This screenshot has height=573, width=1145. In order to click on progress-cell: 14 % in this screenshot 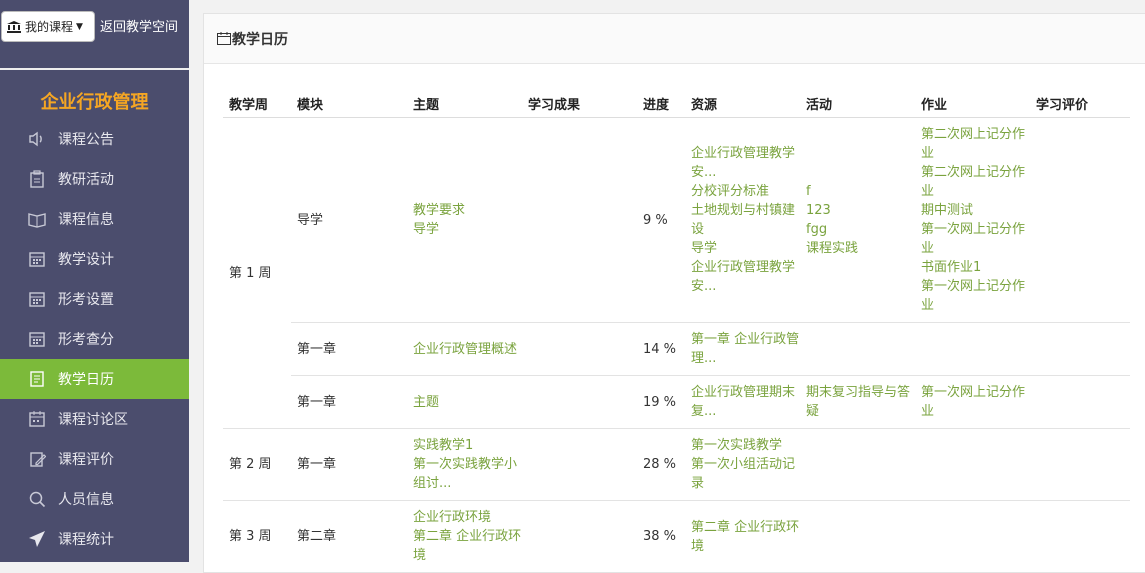, I will do `click(661, 349)`.